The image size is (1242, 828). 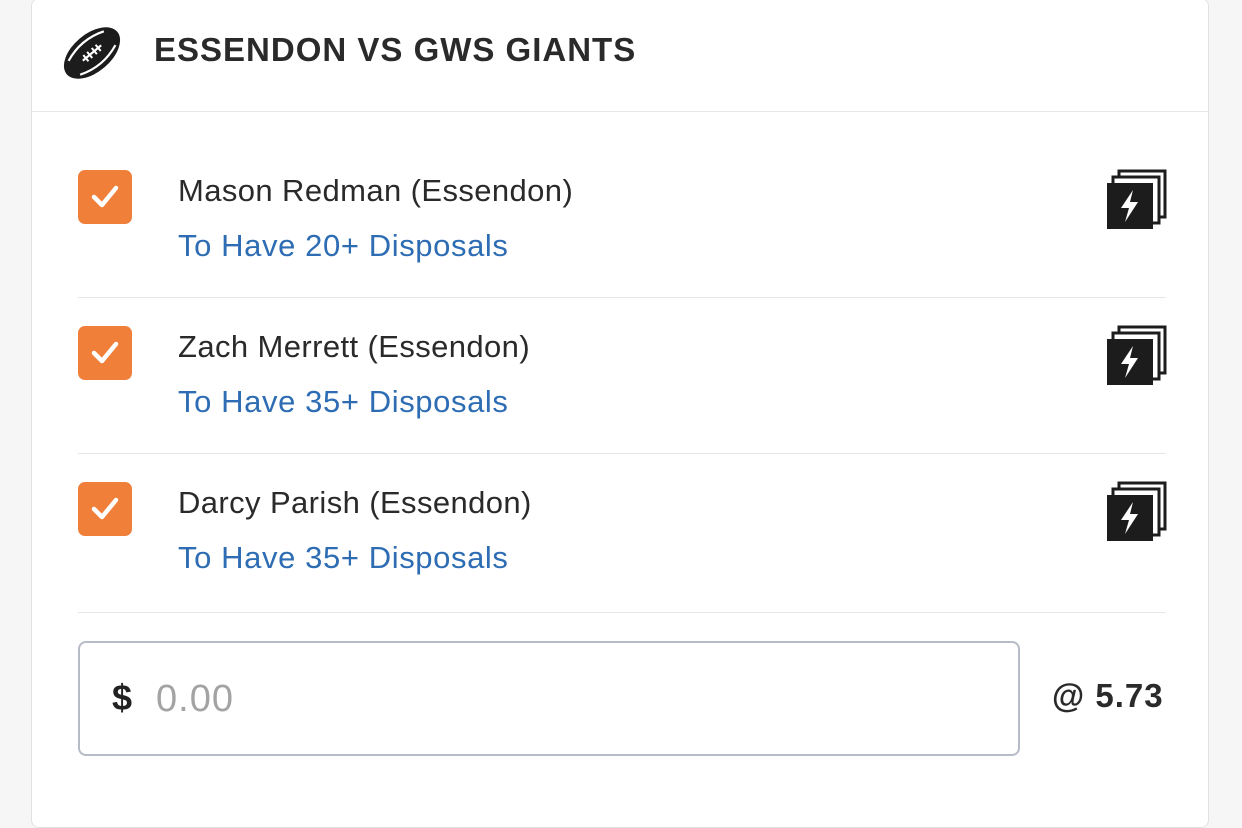 What do you see at coordinates (566, 699) in the screenshot?
I see `stake-input` at bounding box center [566, 699].